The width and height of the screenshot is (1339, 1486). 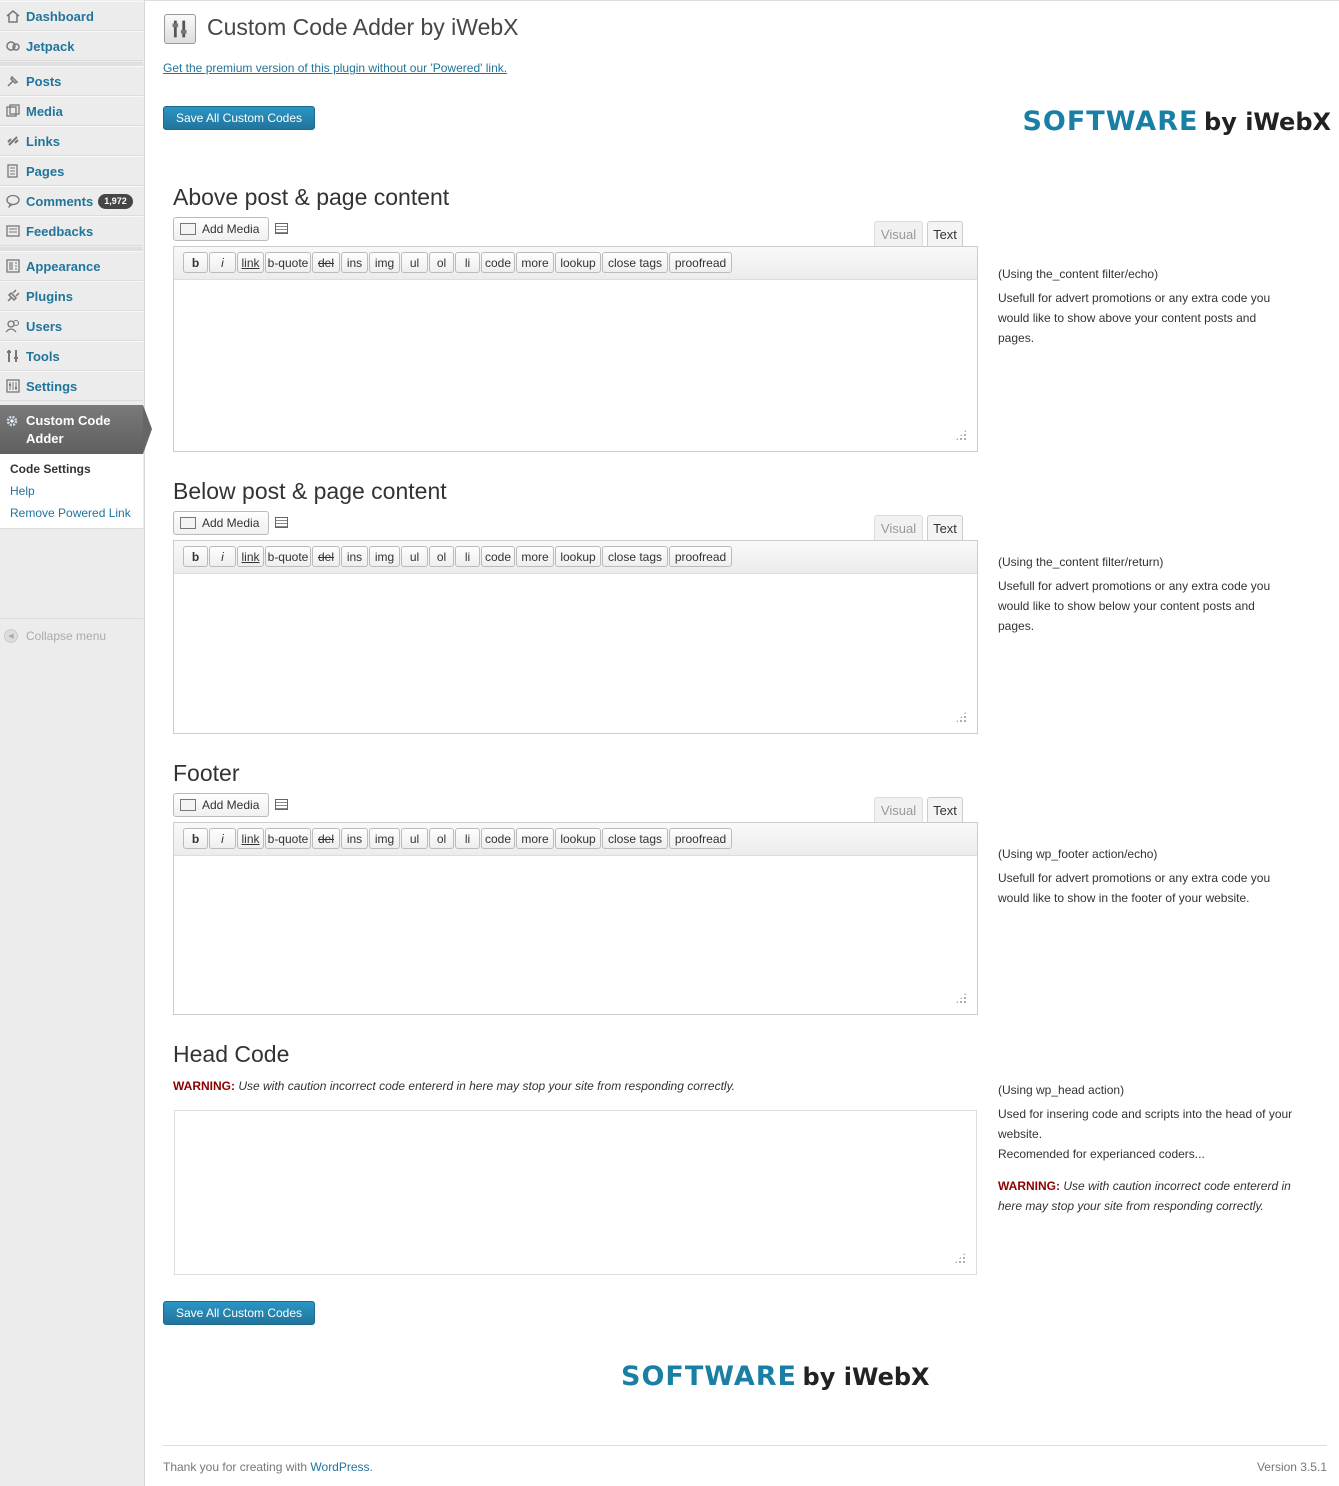 I want to click on sidebar-item-appearance: Appearance, so click(x=71, y=266).